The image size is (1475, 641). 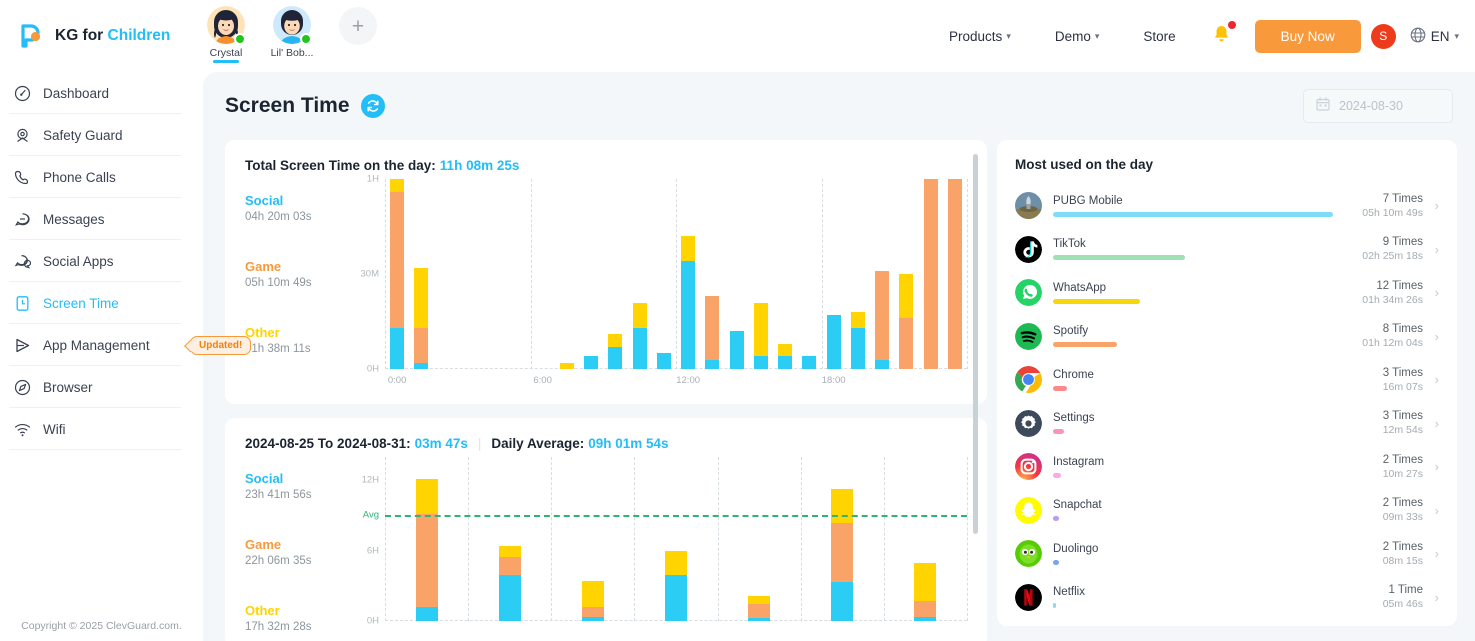 What do you see at coordinates (101, 219) in the screenshot?
I see `sidebar-item-messages: Messages` at bounding box center [101, 219].